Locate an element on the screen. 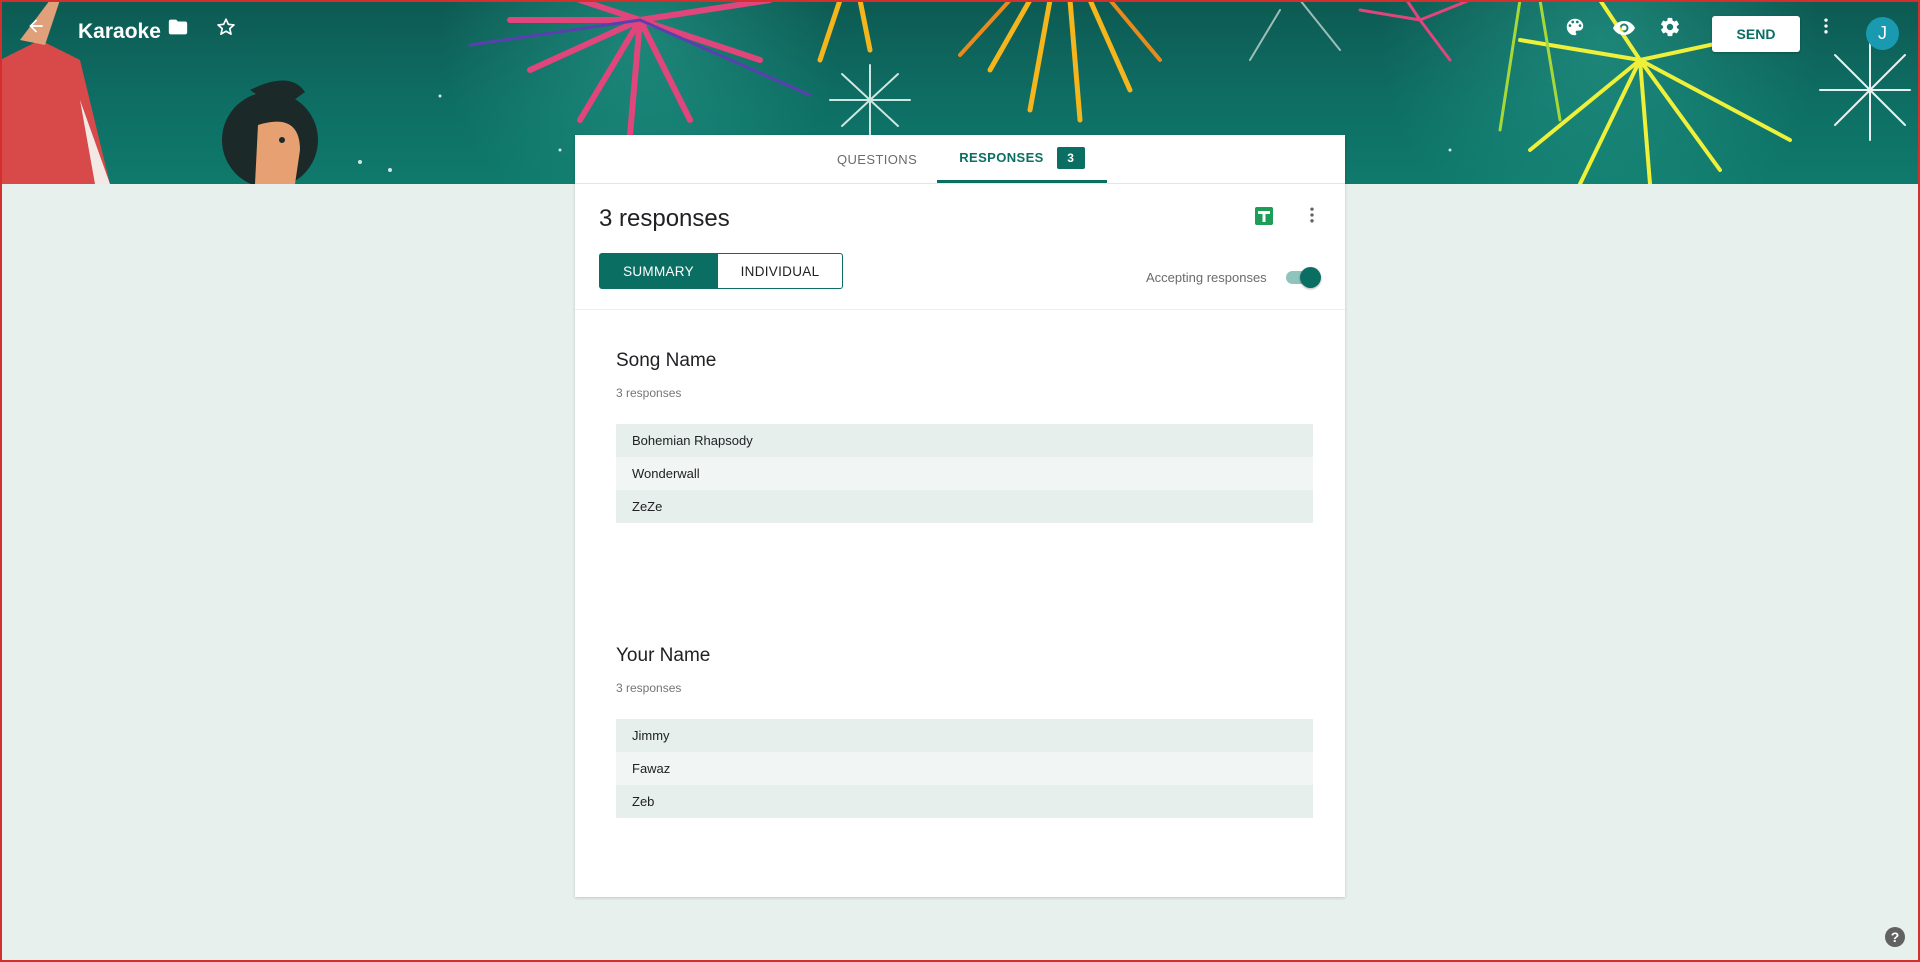 Image resolution: width=1920 pixels, height=962 pixels. summary-button: SUMMARY is located at coordinates (658, 271).